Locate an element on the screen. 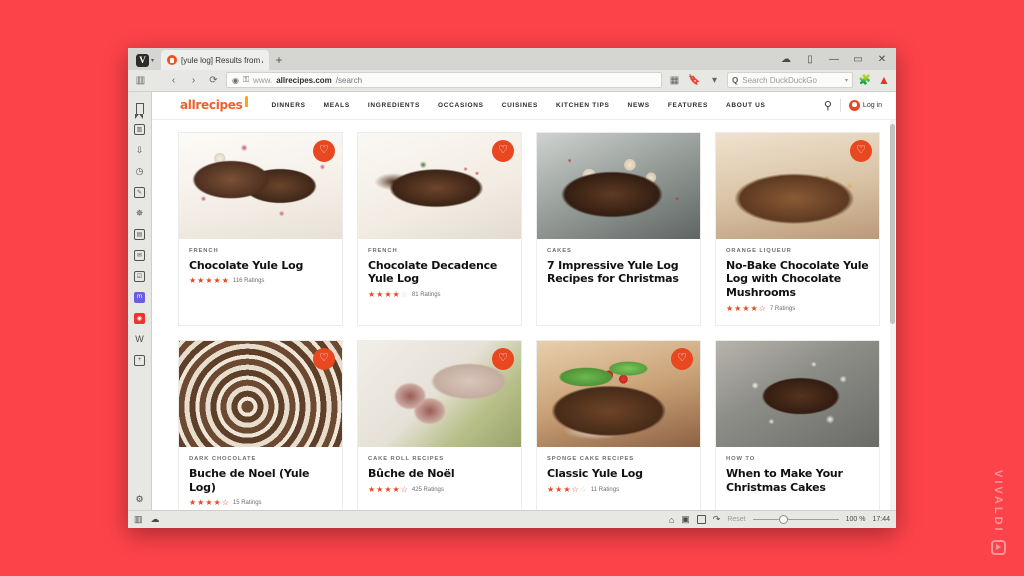 The image size is (1024, 576). back-button: ‹ is located at coordinates (173, 80).